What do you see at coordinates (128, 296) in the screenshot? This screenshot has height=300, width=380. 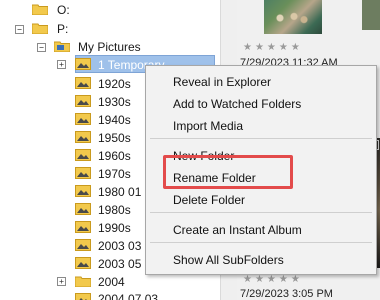 I see `tree-item-folder: 2004 07 03` at bounding box center [128, 296].